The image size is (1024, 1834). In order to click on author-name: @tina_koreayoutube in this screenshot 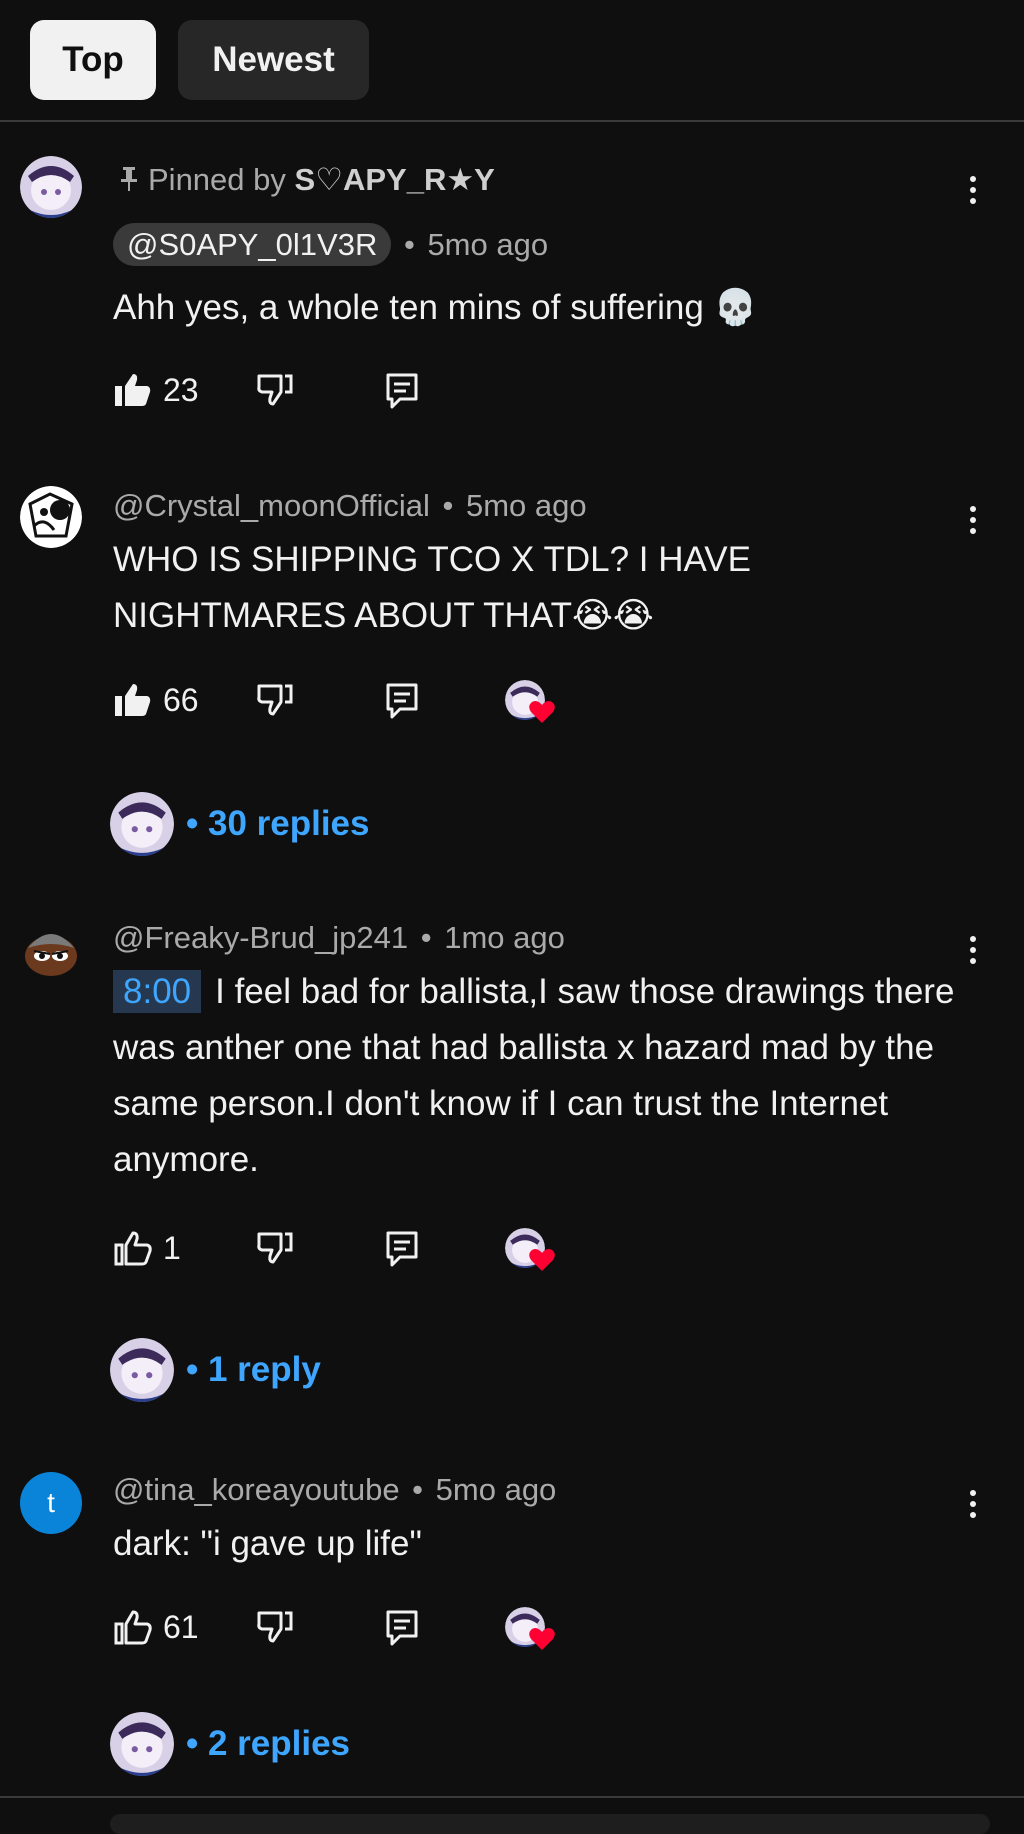, I will do `click(256, 1489)`.